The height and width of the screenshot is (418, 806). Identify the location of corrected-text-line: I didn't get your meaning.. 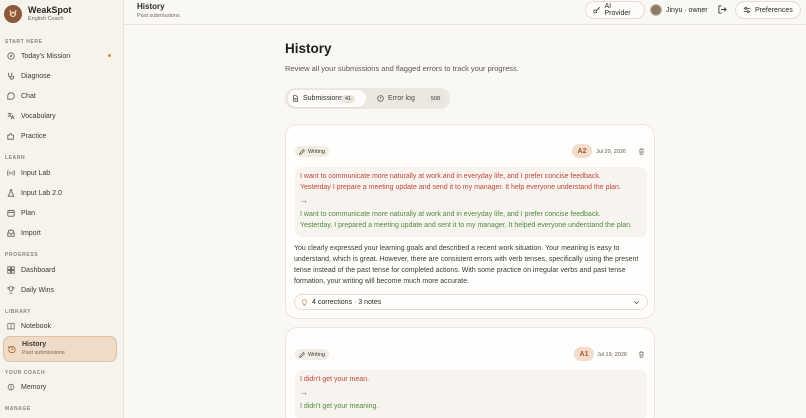
(339, 406).